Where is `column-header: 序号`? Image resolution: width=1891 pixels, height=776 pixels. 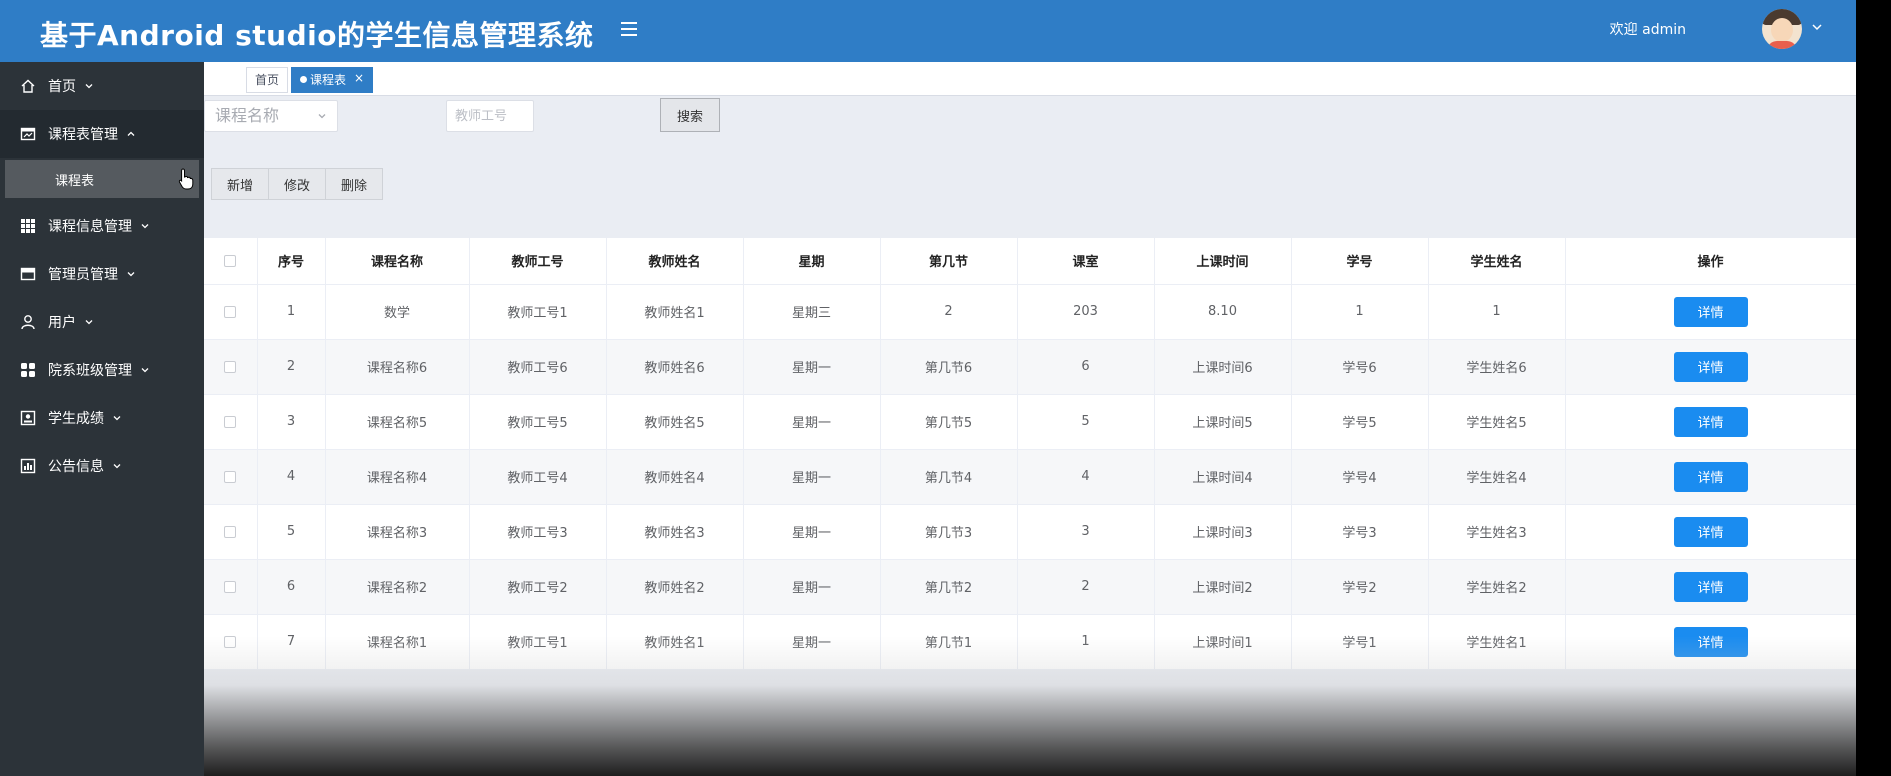
column-header: 序号 is located at coordinates (291, 261).